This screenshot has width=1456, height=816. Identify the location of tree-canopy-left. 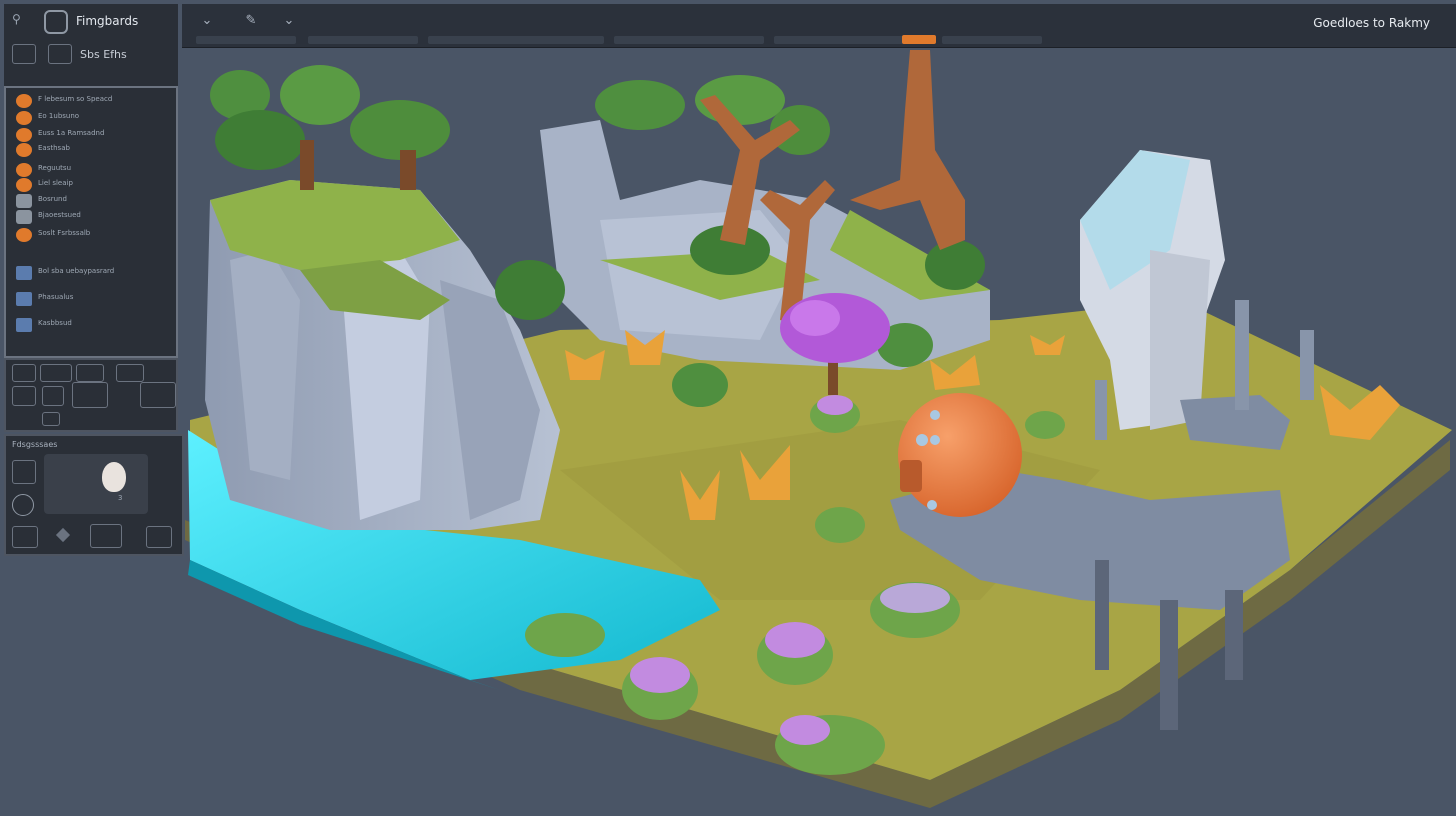
(330, 127).